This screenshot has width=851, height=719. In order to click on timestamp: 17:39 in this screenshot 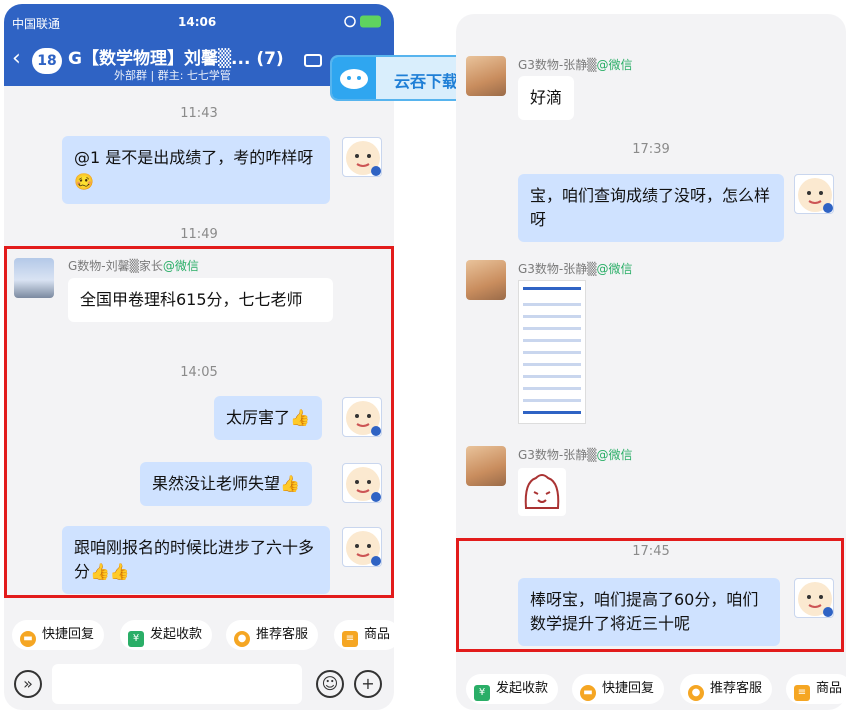, I will do `click(651, 149)`.